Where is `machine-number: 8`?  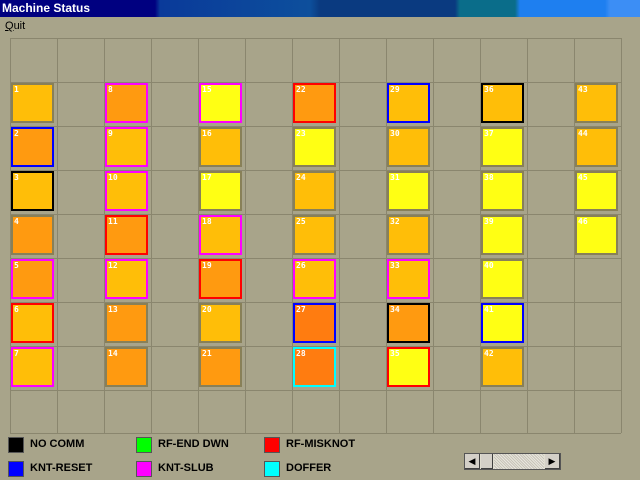 machine-number: 8 is located at coordinates (110, 89).